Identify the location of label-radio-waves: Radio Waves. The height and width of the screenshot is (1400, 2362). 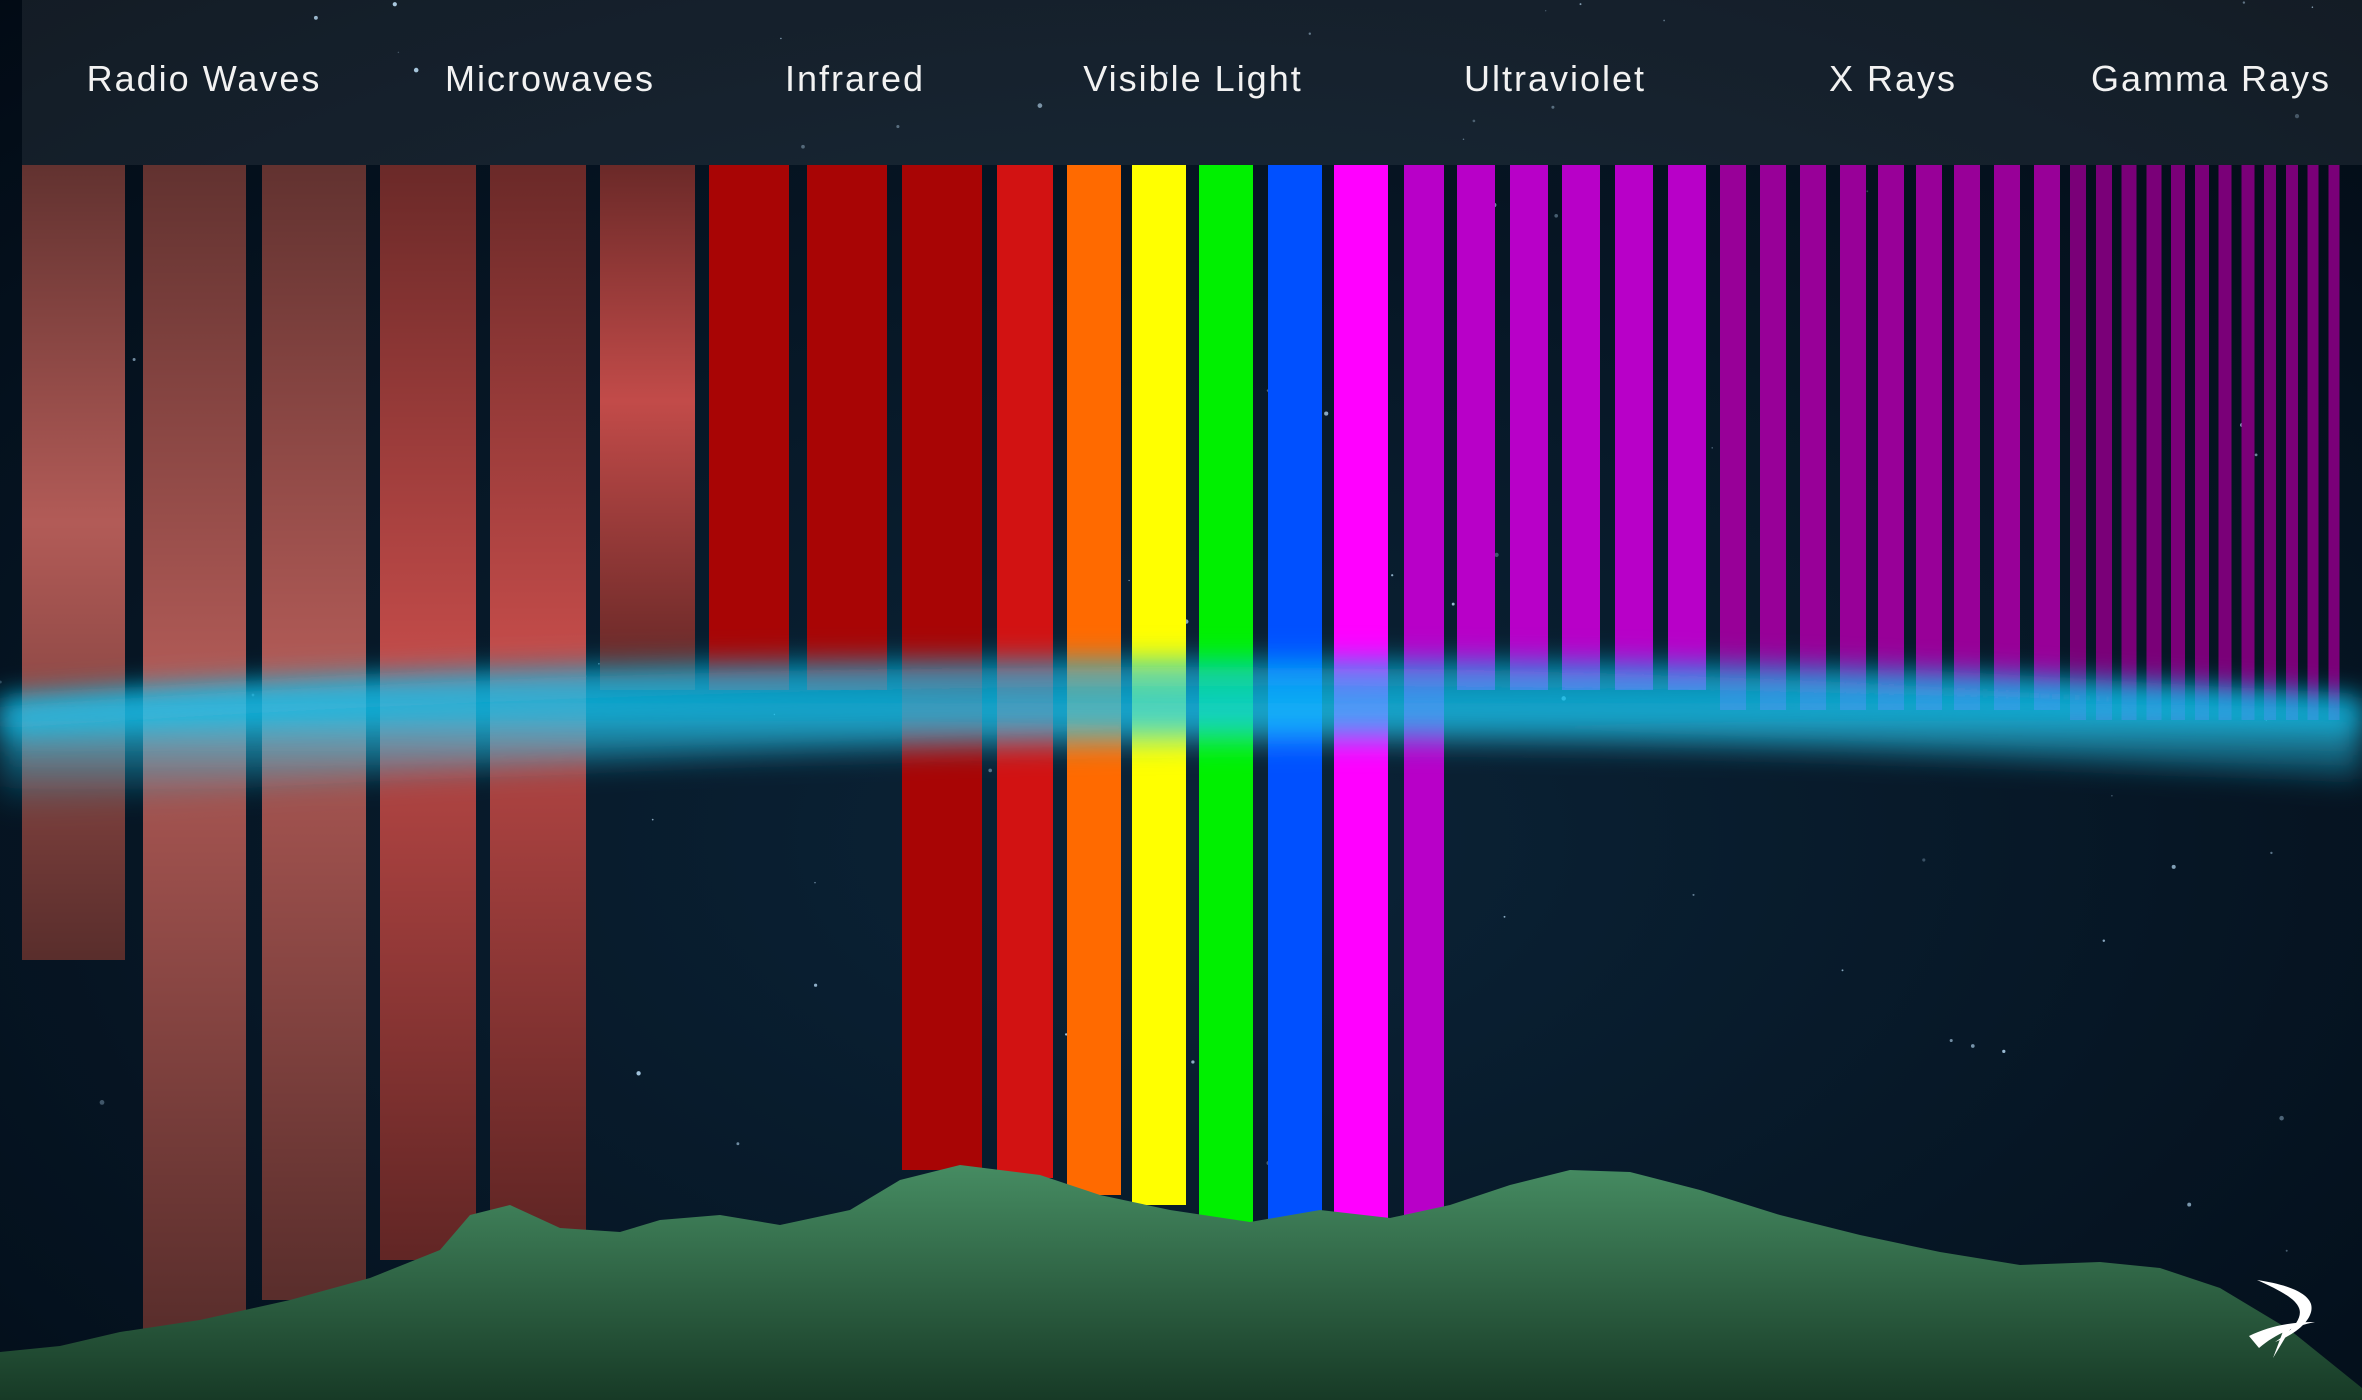
(204, 78).